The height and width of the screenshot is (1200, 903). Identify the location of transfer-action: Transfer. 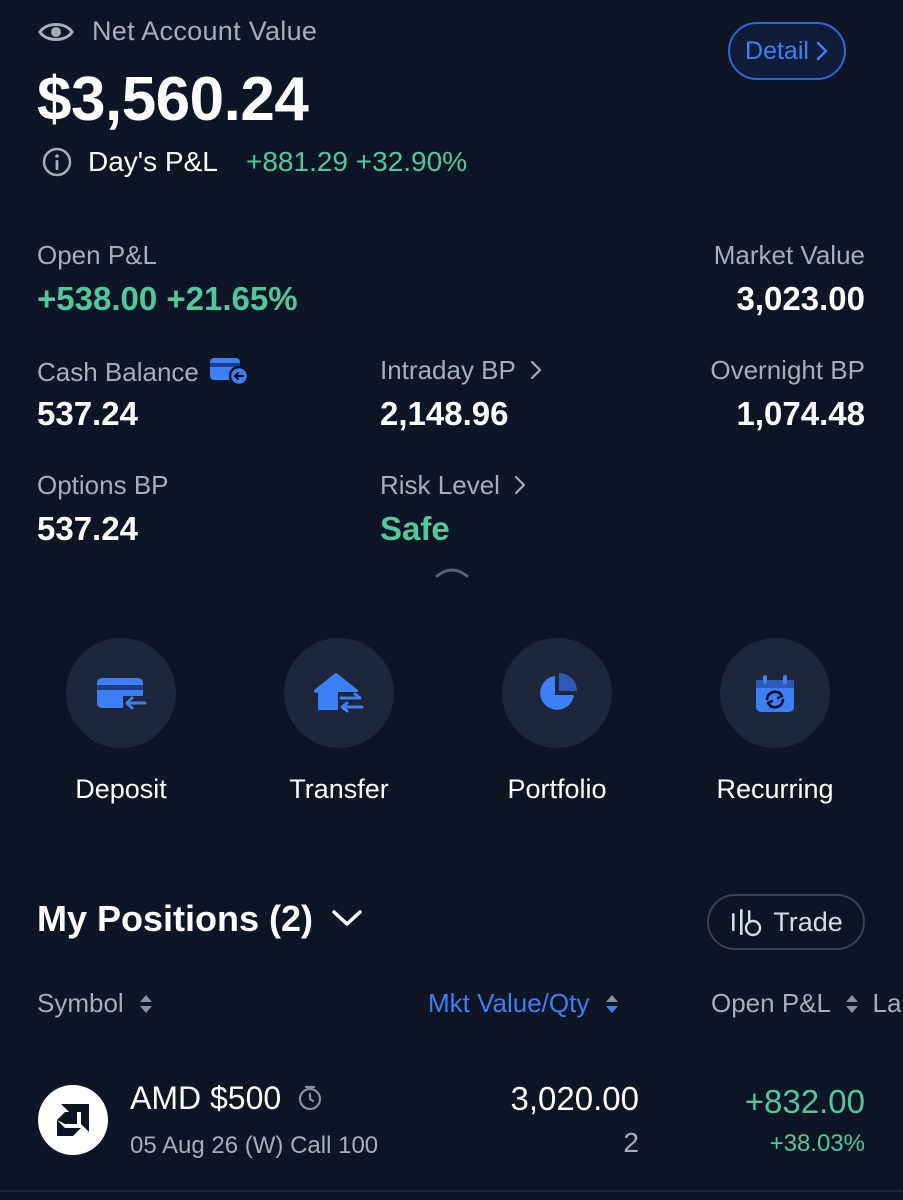
(339, 721).